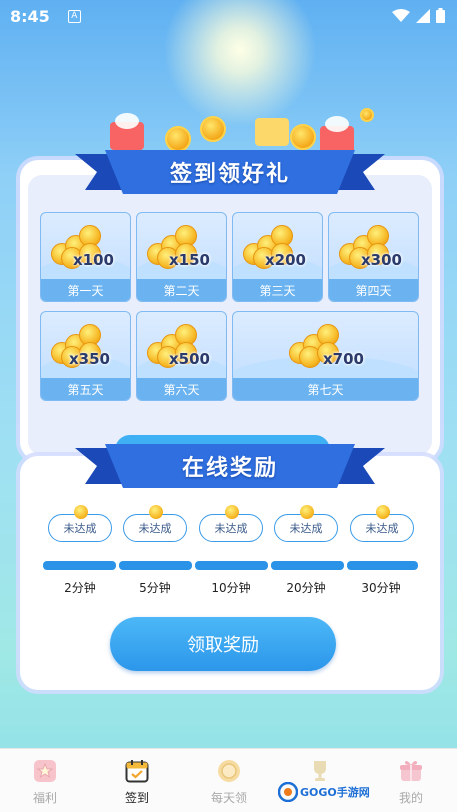 This screenshot has height=812, width=457. I want to click on battery-icon, so click(440, 15).